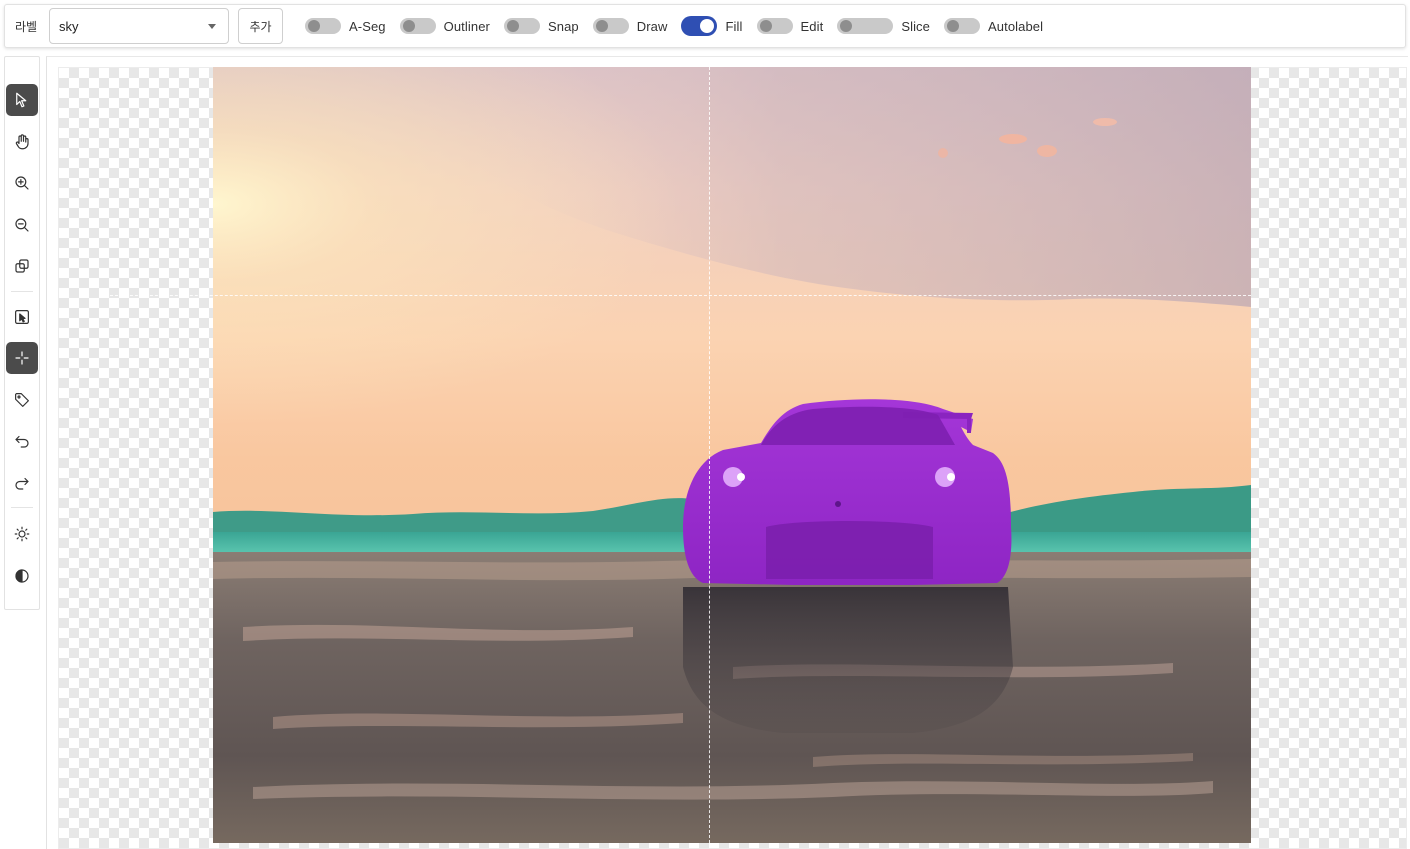 This screenshot has width=1410, height=849. What do you see at coordinates (521, 26) in the screenshot?
I see `snap-switch` at bounding box center [521, 26].